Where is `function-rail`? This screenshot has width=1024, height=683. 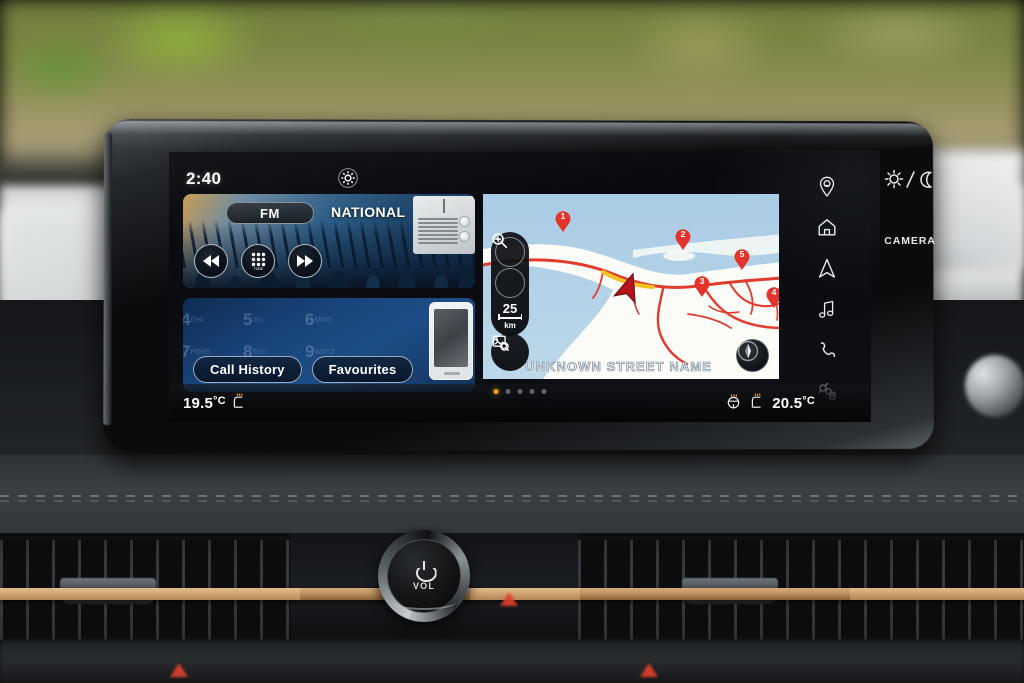 function-rail is located at coordinates (827, 291).